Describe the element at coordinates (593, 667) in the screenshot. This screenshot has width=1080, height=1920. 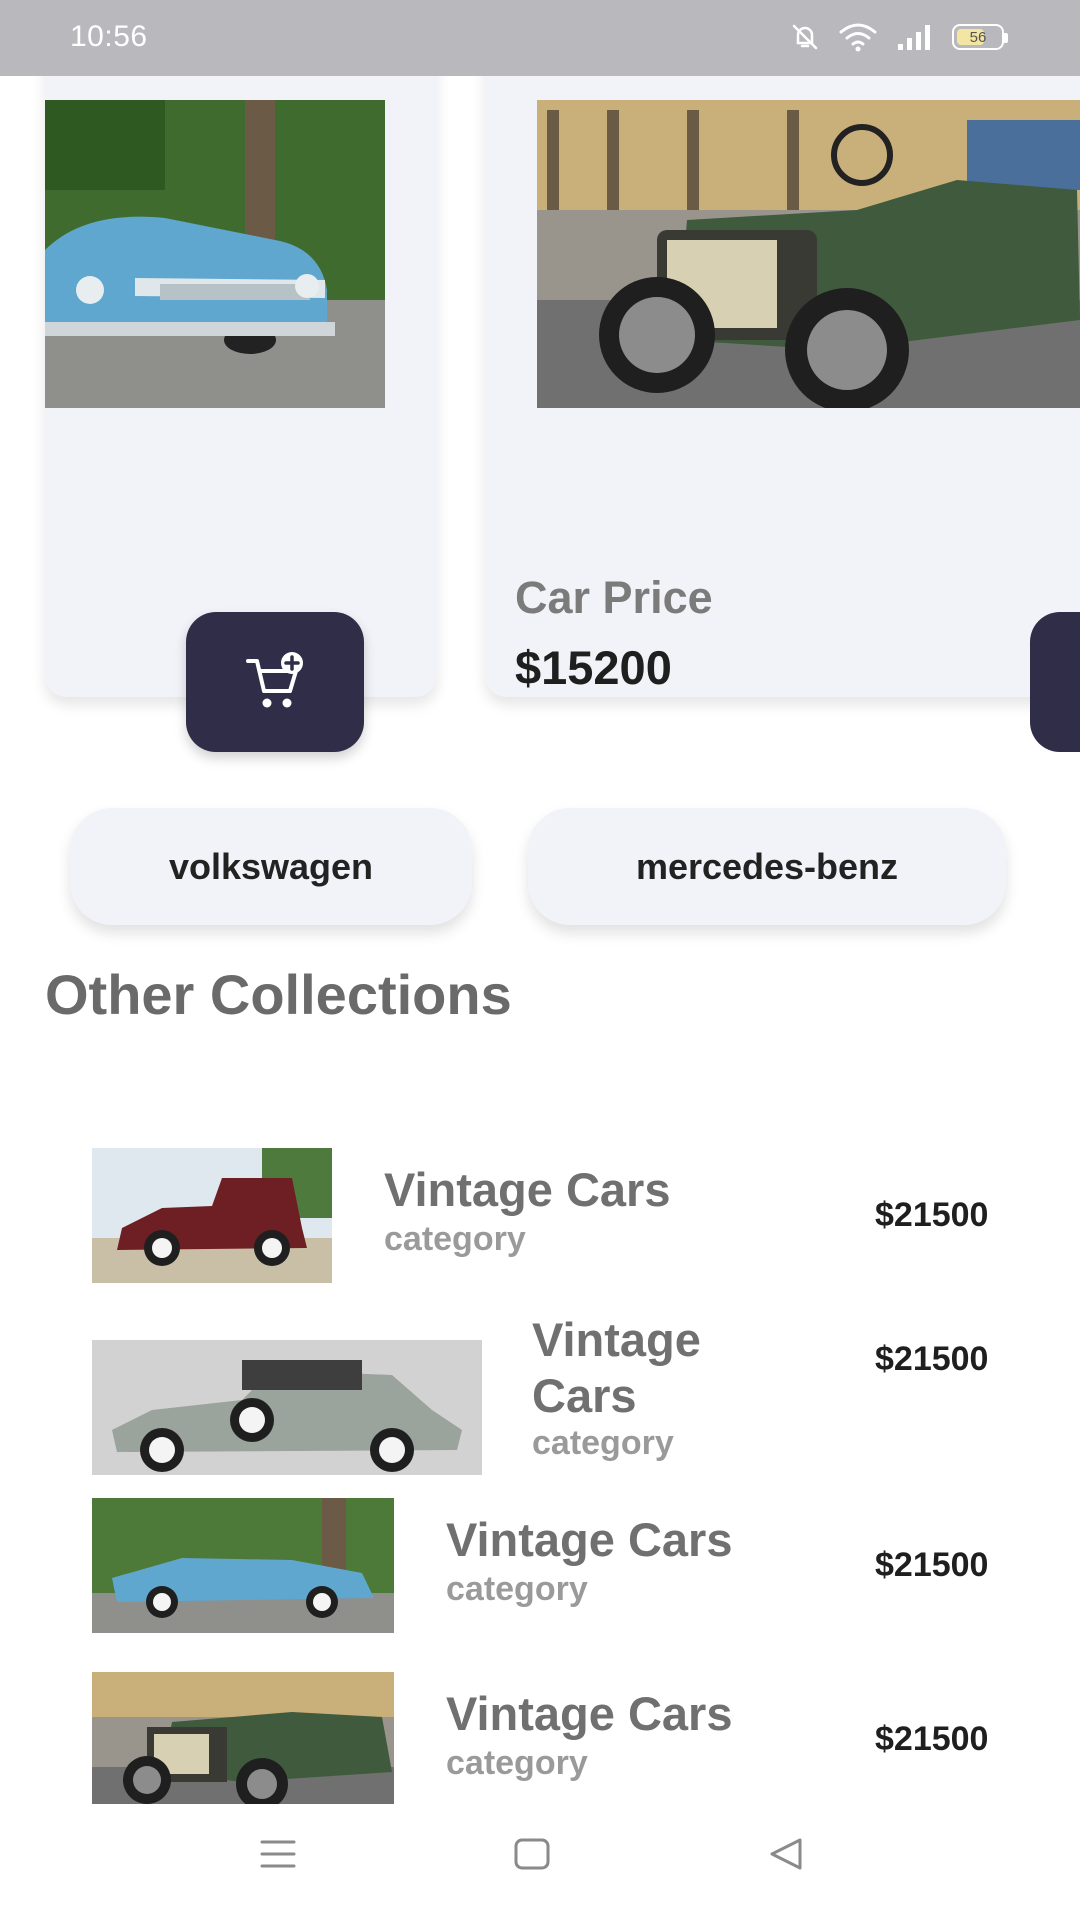
I see `car-price-value: $15200` at that location.